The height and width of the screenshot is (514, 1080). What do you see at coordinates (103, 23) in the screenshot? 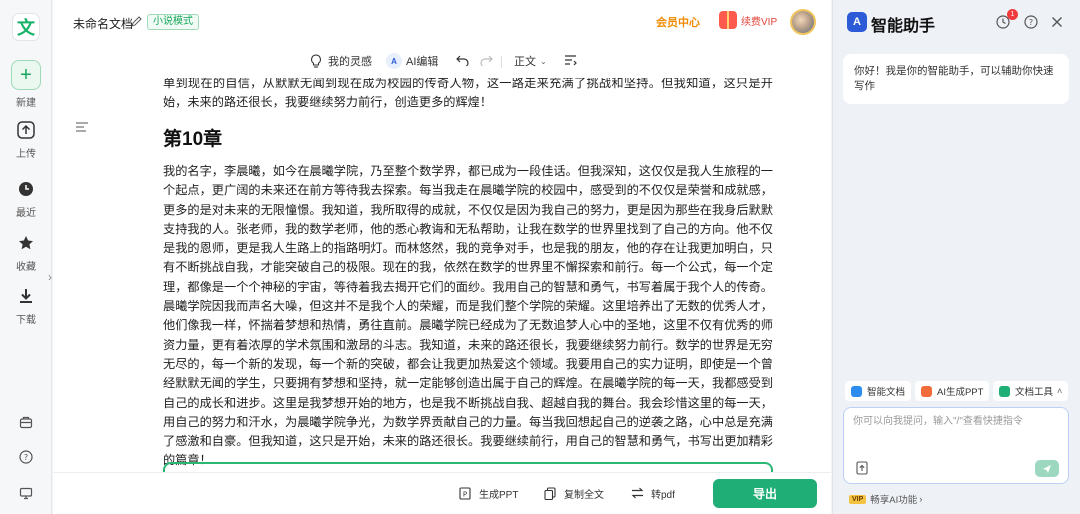
I see `doc-title: 未命名文档` at bounding box center [103, 23].